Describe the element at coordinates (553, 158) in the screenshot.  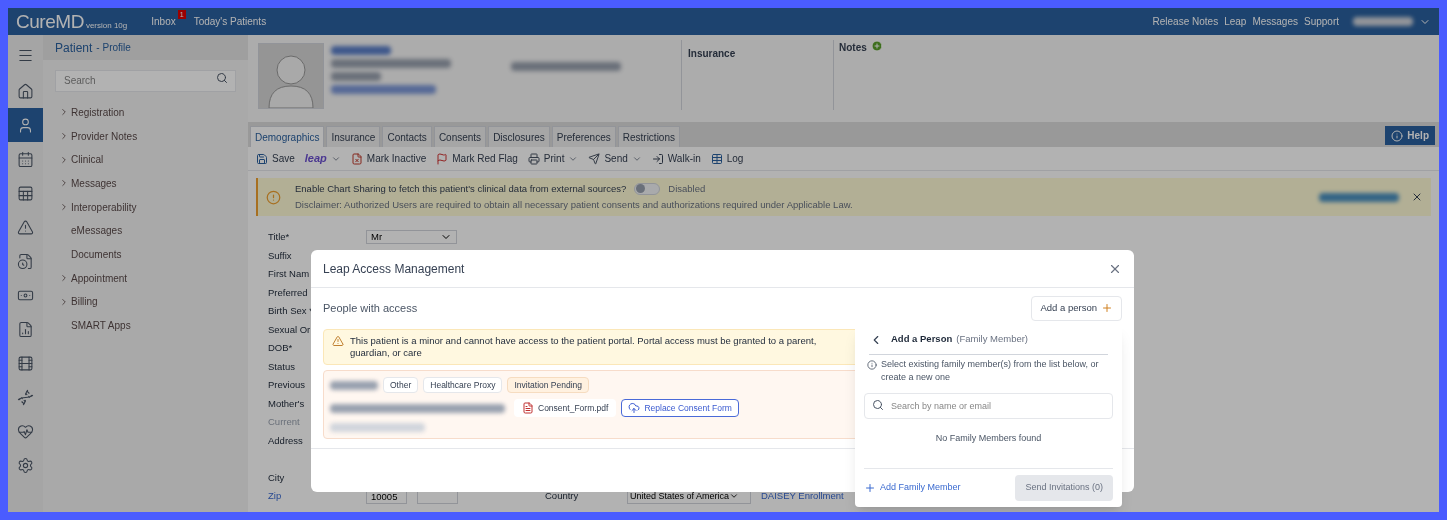
I see `toolbar-button: Print` at that location.